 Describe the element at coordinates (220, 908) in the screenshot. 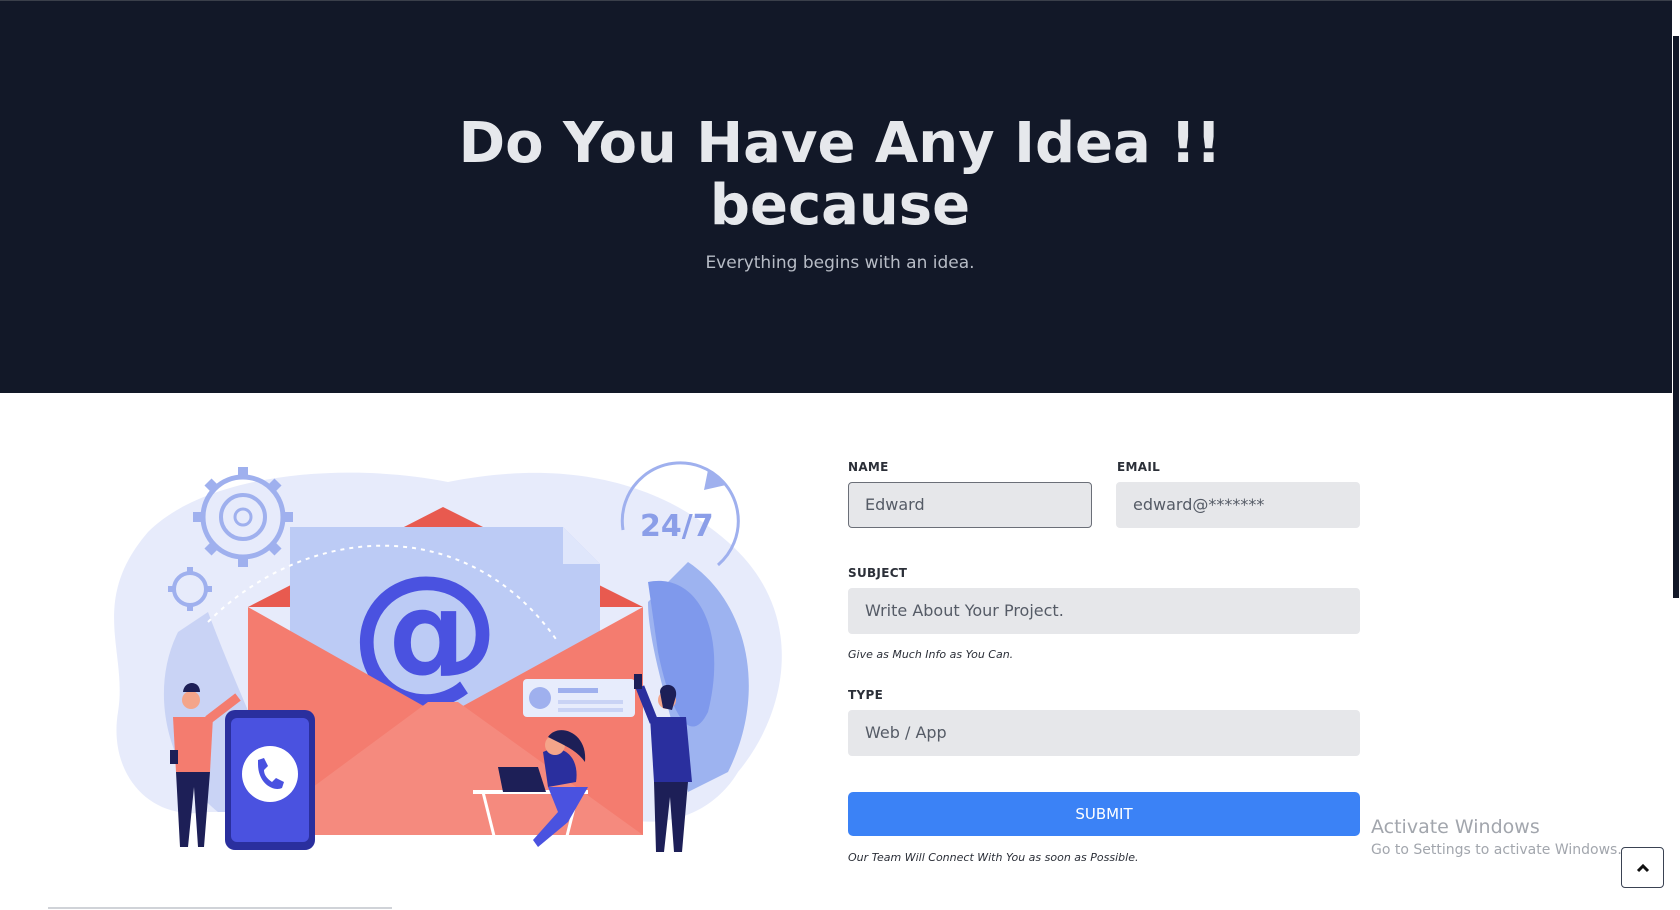

I see `bottom-divider` at that location.